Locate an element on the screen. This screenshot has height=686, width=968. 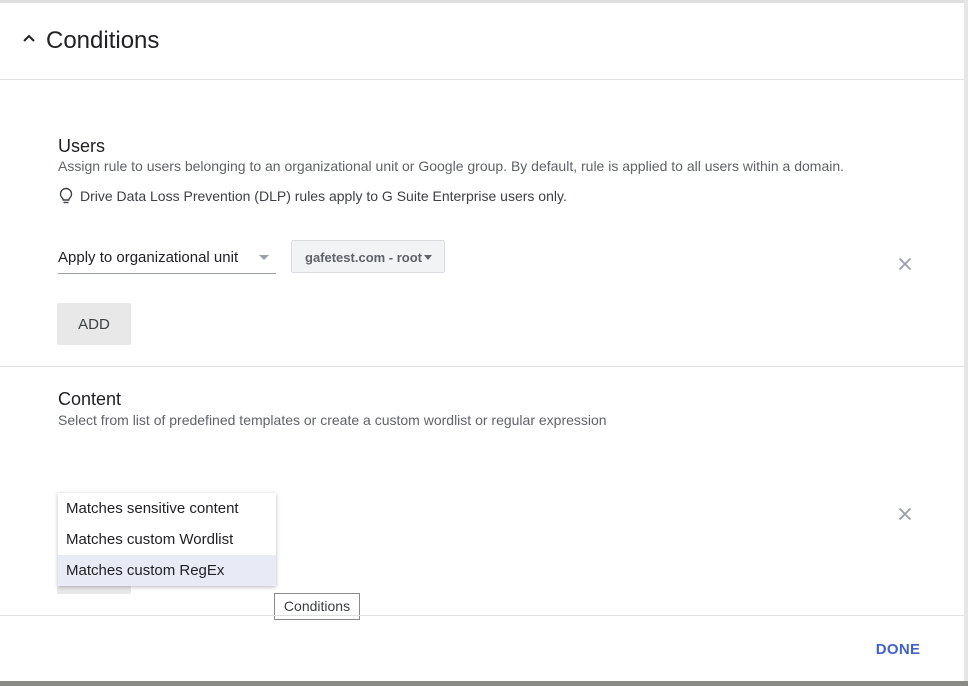
menu-item-custom-wordlist: Matches custom Wordlist is located at coordinates (167, 539).